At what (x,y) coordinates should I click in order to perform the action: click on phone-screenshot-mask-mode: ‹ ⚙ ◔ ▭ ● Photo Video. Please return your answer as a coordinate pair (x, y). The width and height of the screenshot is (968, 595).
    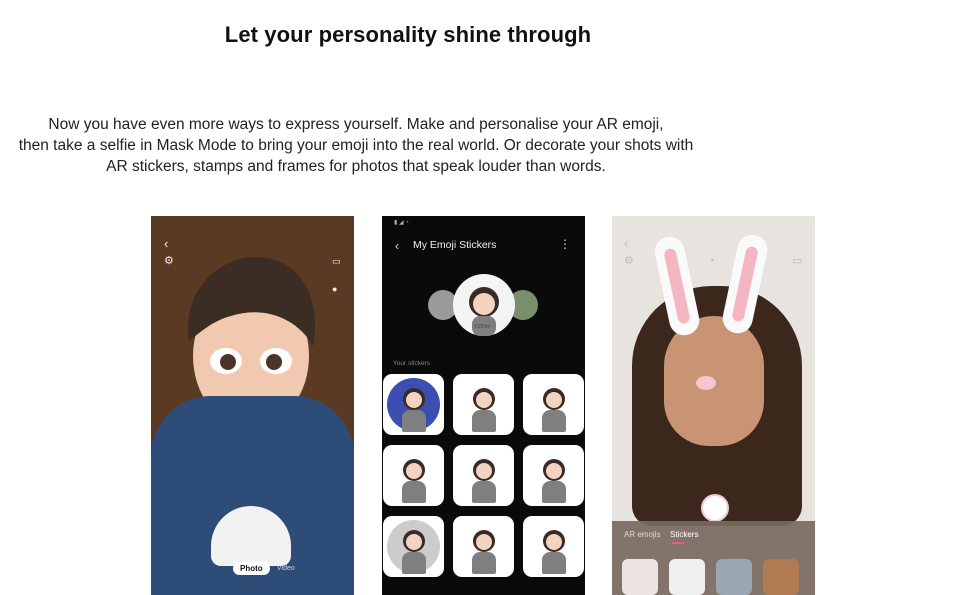
    Looking at the image, I should click on (252, 405).